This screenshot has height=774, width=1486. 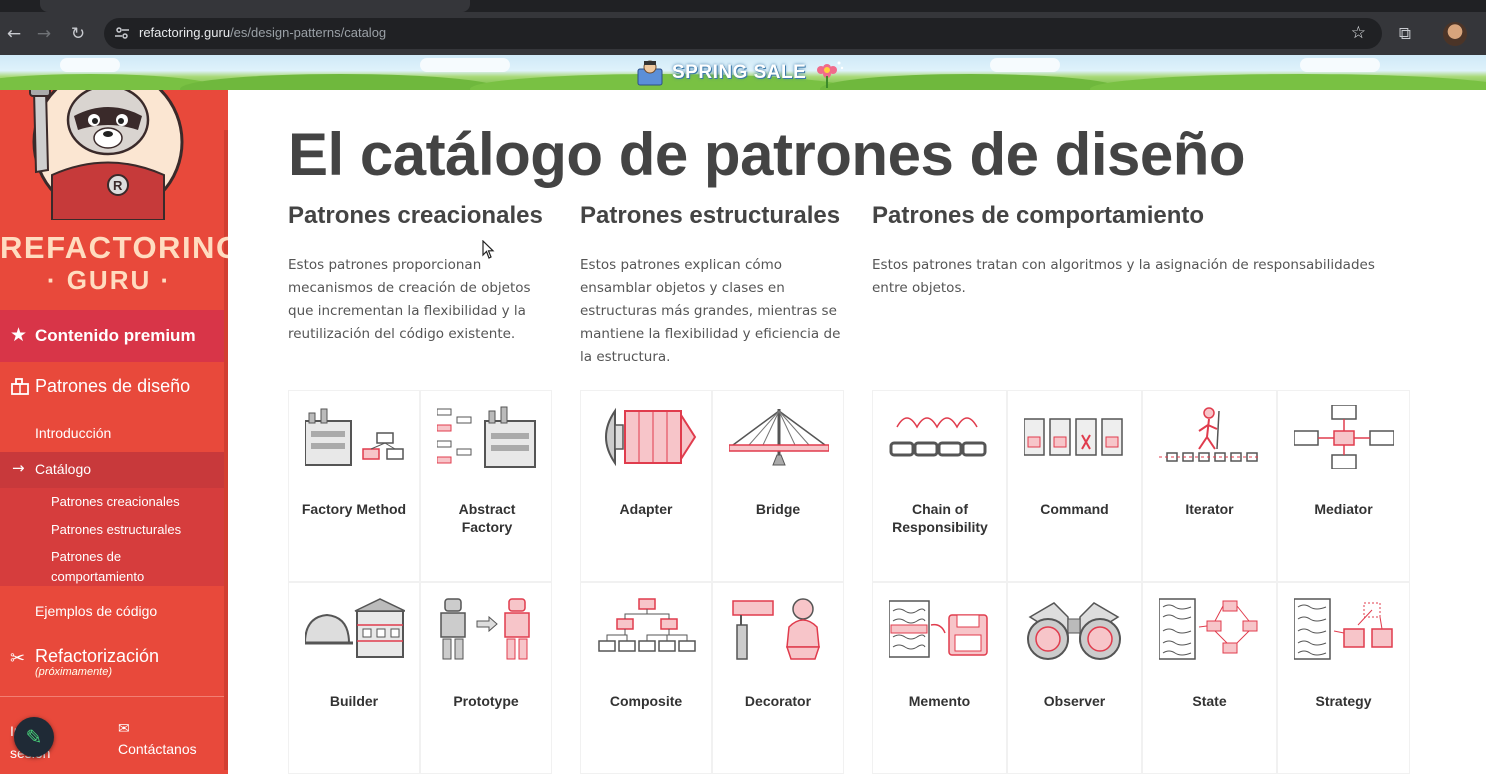 I want to click on pattern-card-strategy: Strategy, so click(x=1343, y=678).